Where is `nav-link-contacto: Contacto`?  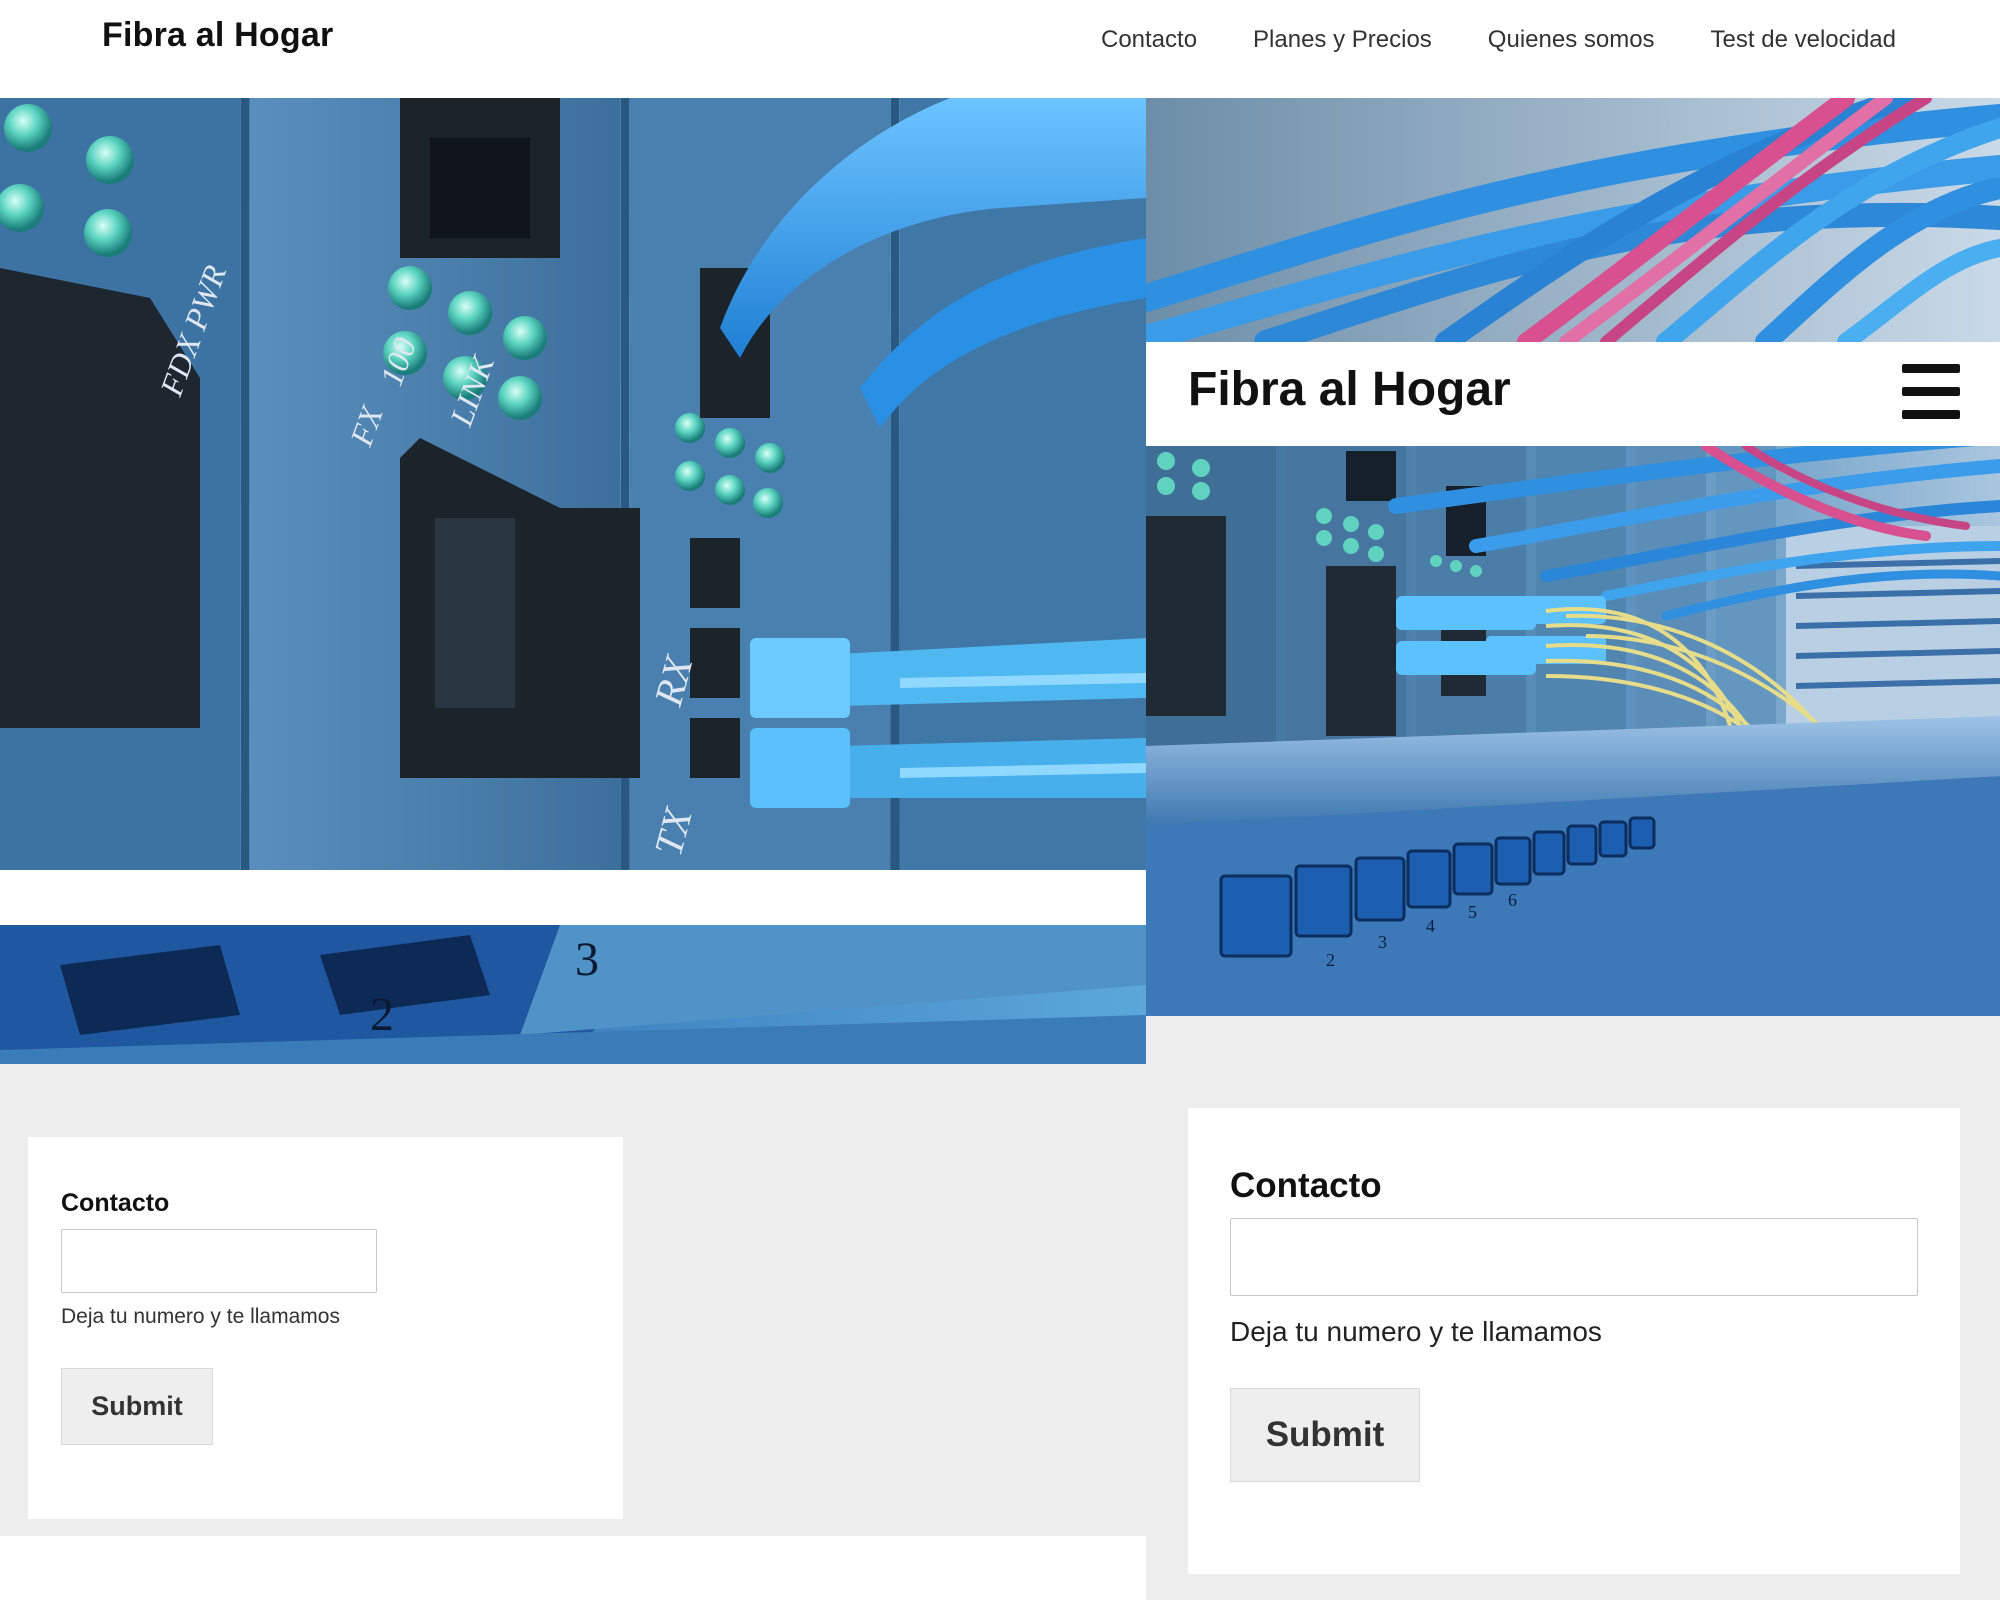
nav-link-contacto: Contacto is located at coordinates (1149, 40).